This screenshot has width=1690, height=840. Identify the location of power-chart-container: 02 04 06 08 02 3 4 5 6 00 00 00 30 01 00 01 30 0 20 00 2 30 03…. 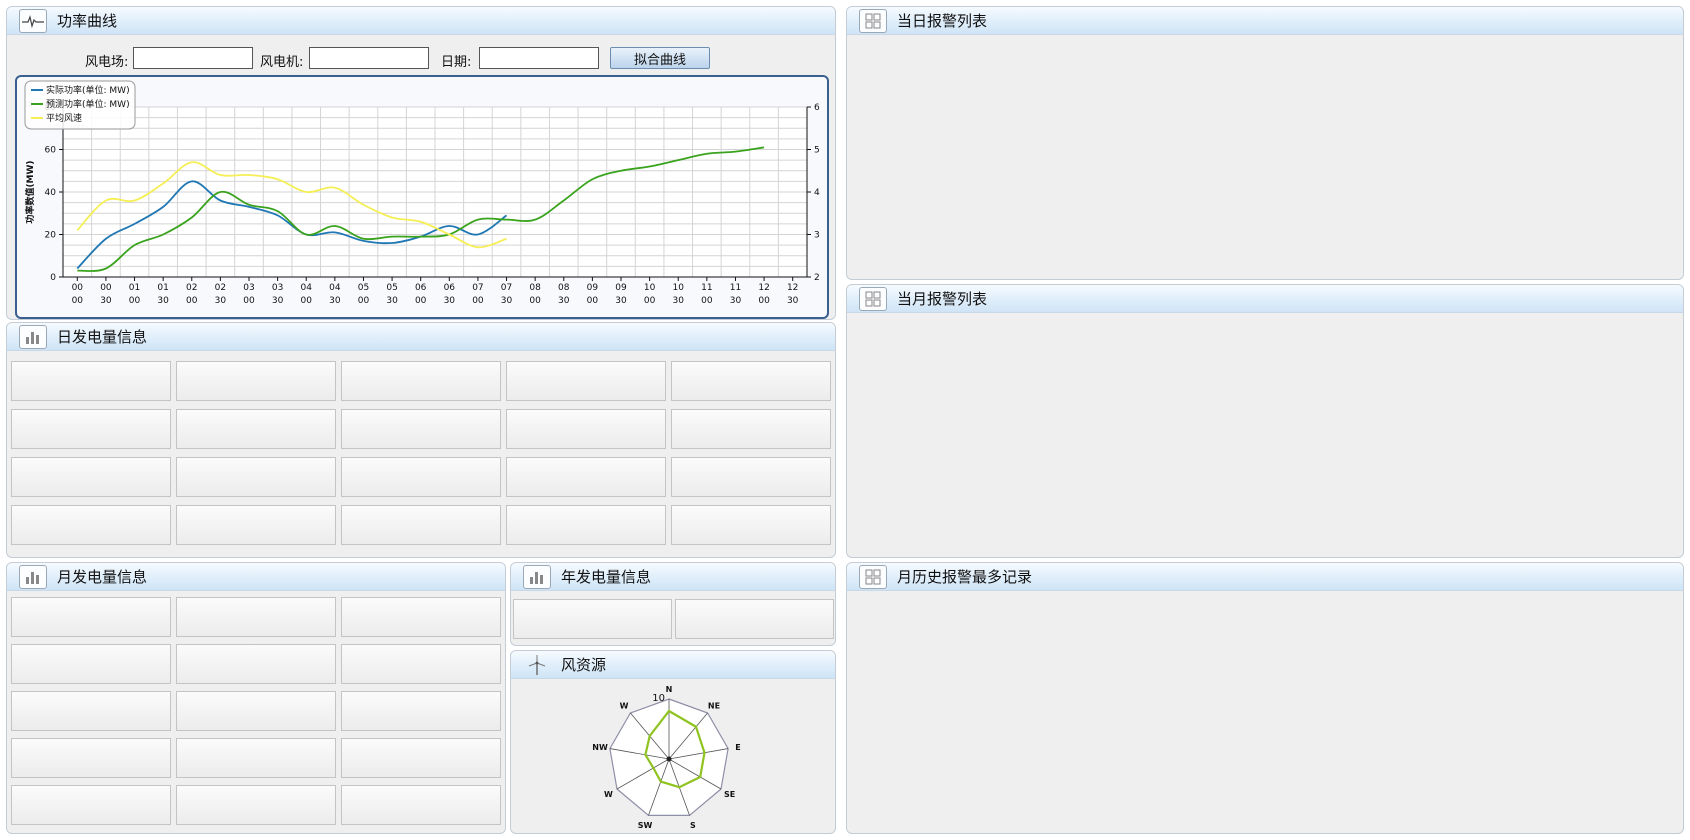
(422, 197).